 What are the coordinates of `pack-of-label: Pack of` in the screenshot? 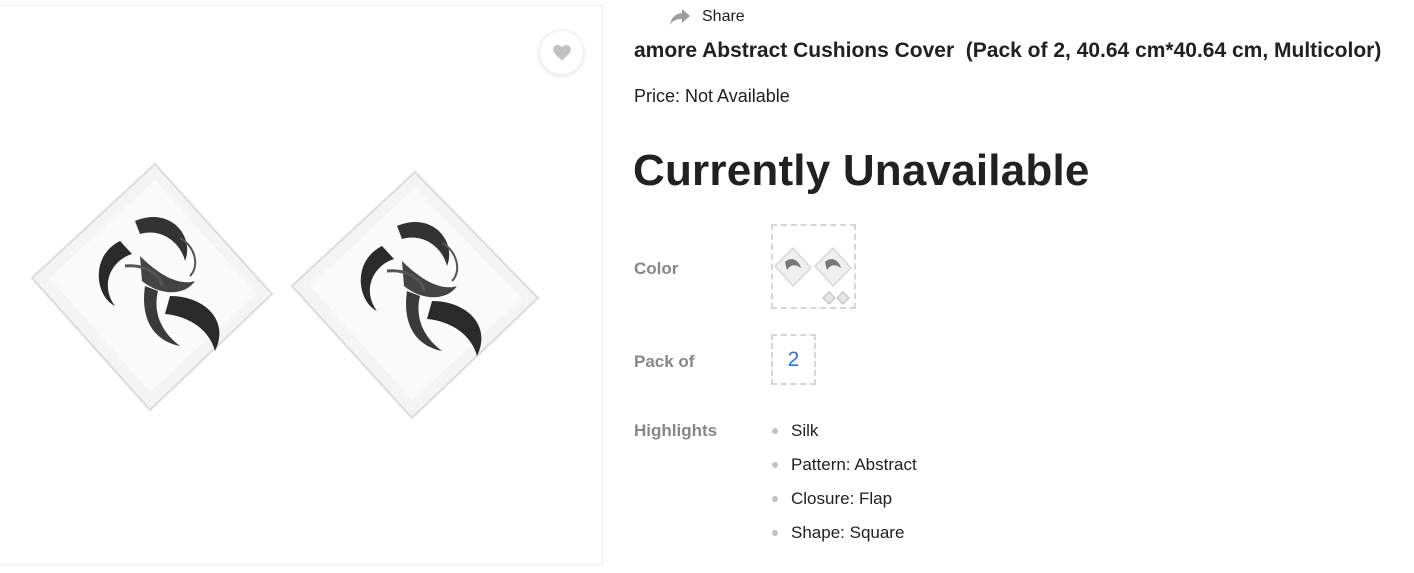 It's located at (664, 361).